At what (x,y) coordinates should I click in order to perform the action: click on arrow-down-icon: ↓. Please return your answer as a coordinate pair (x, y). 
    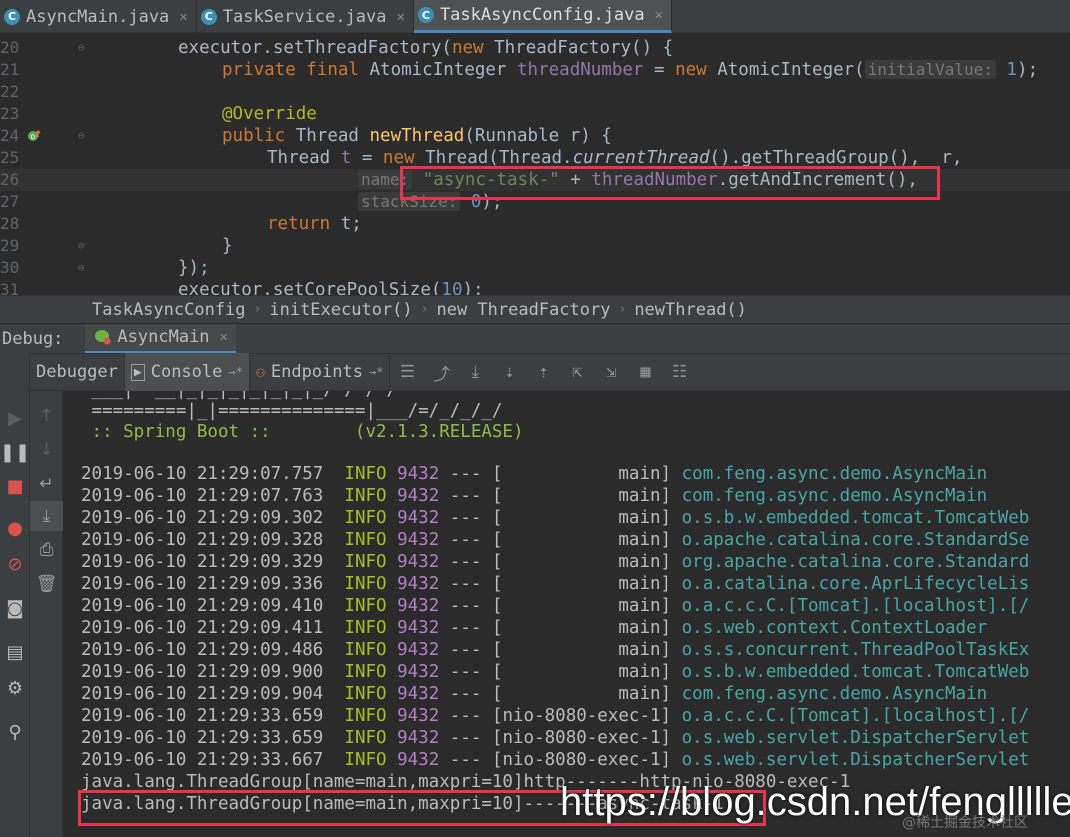
    Looking at the image, I should click on (46, 450).